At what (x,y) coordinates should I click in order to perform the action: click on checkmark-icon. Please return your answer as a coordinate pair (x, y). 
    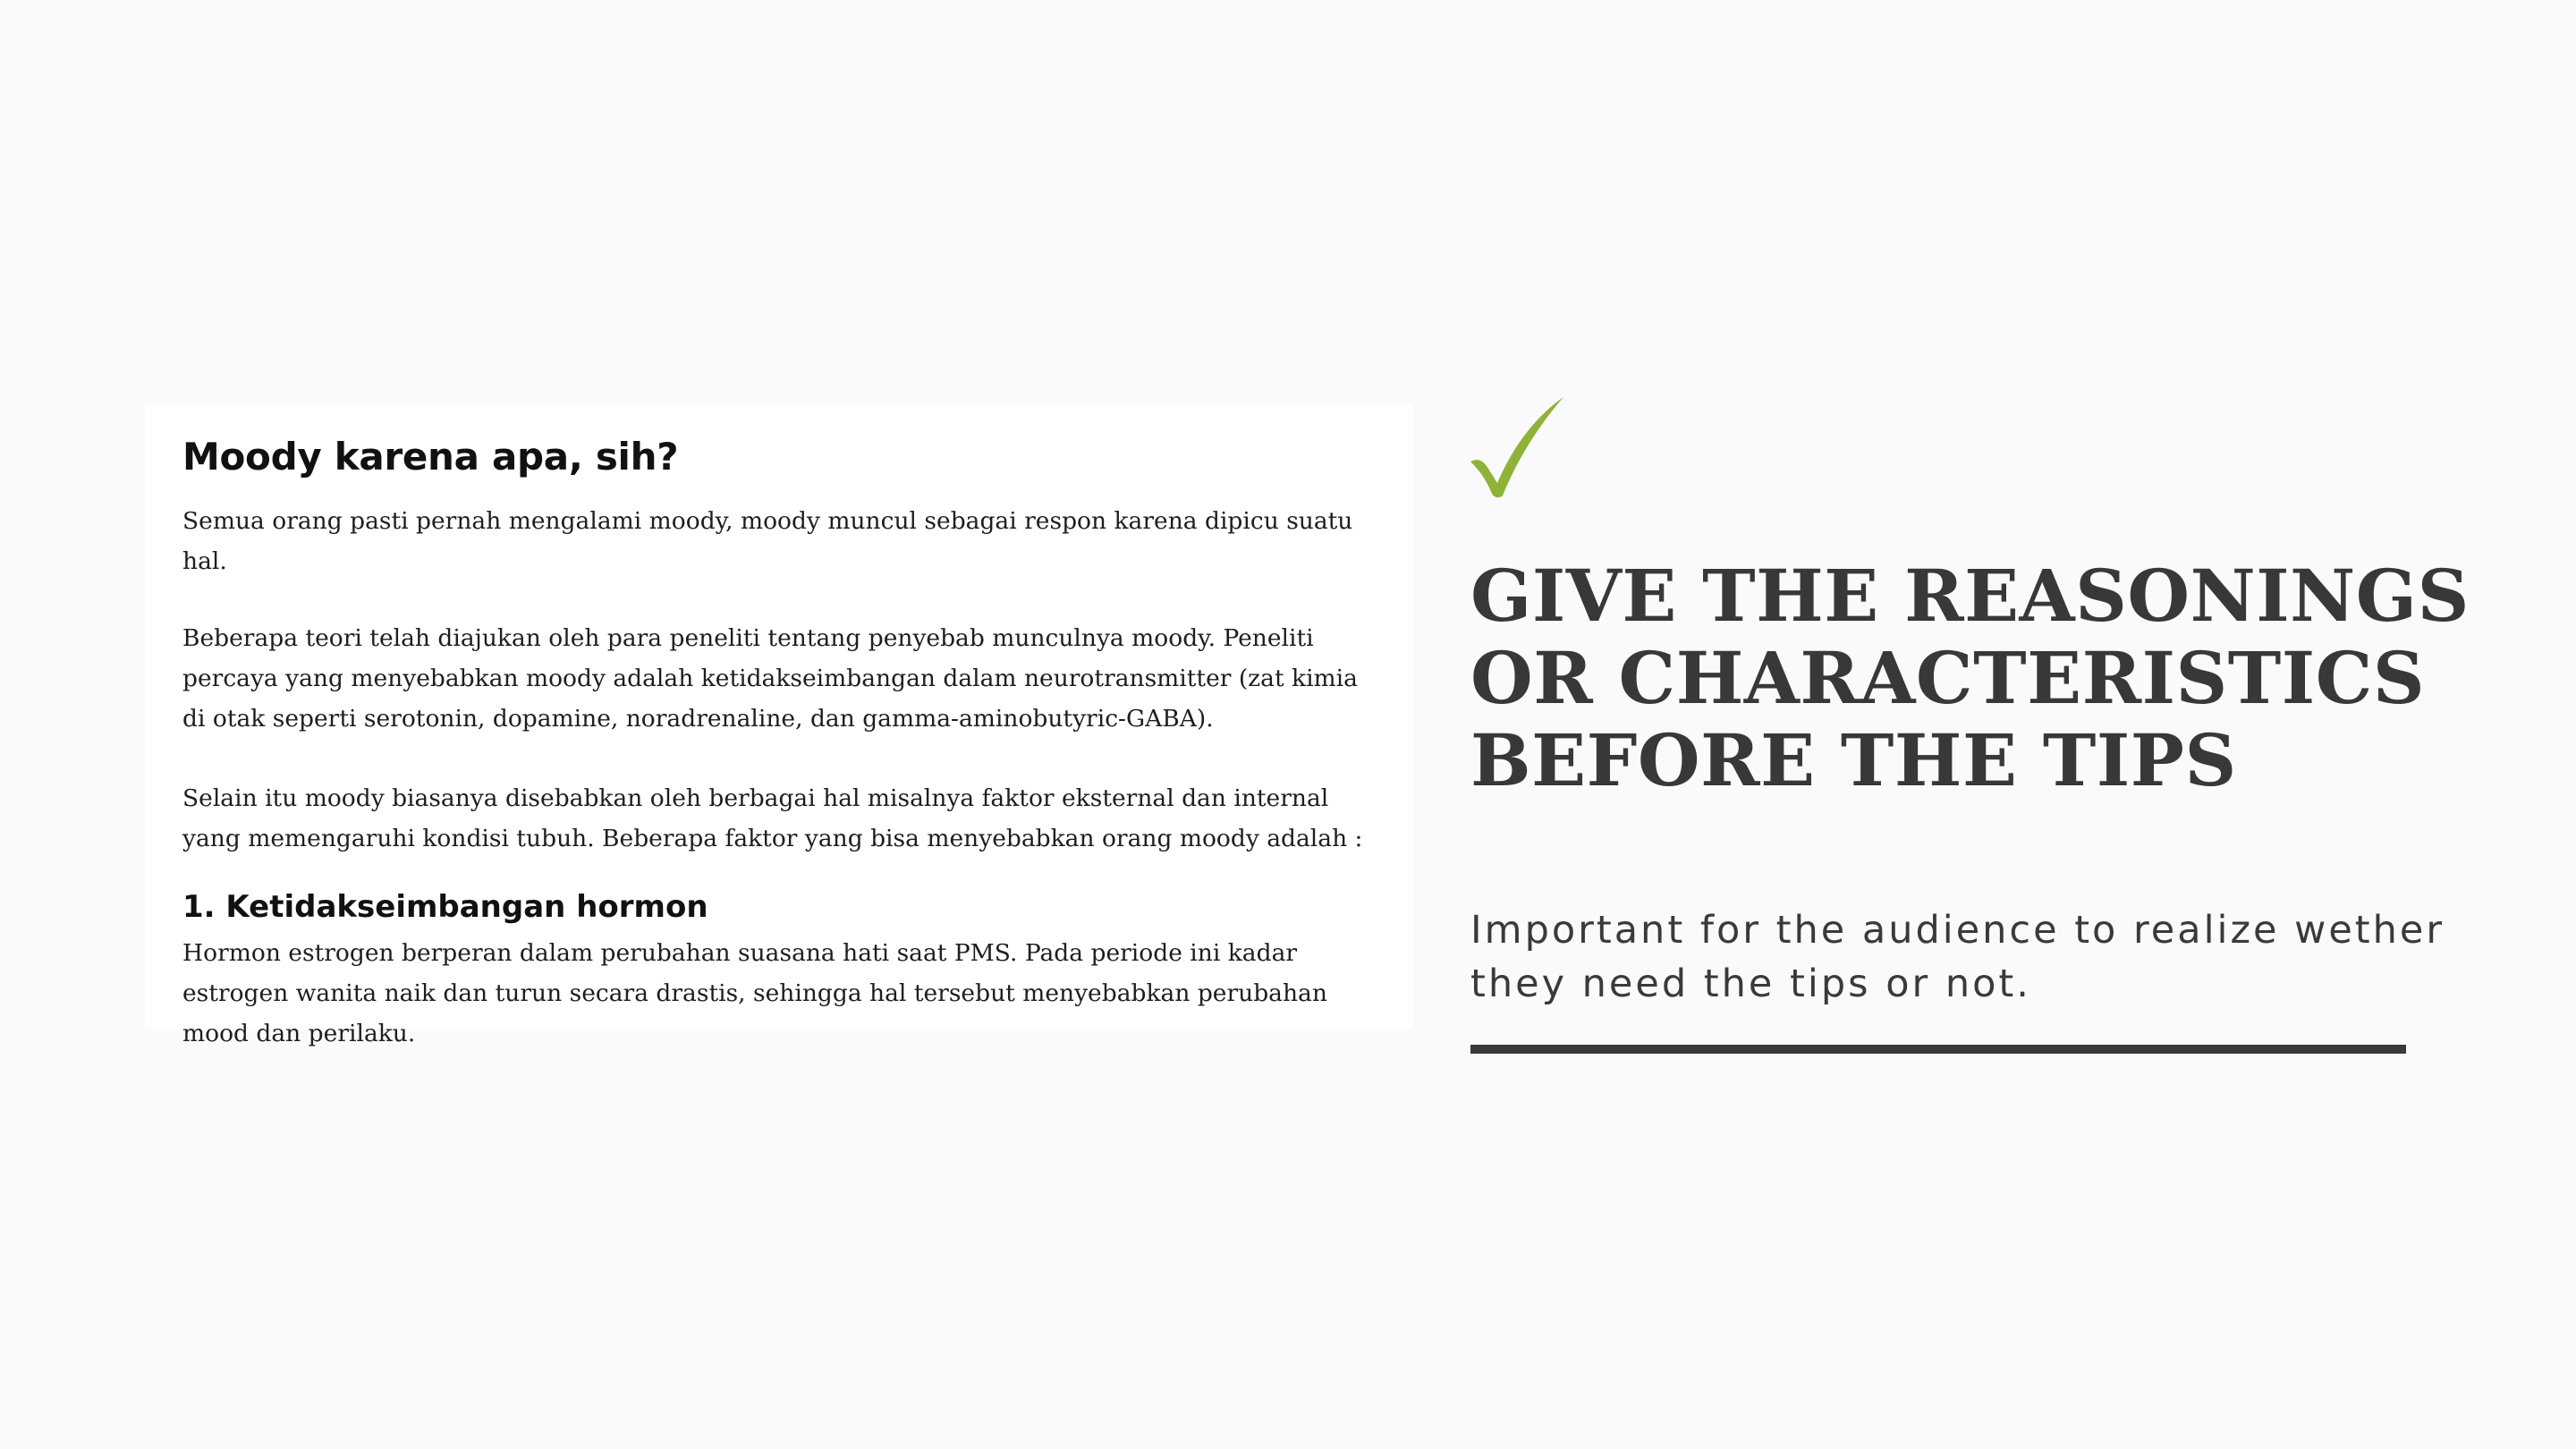
    Looking at the image, I should click on (1516, 447).